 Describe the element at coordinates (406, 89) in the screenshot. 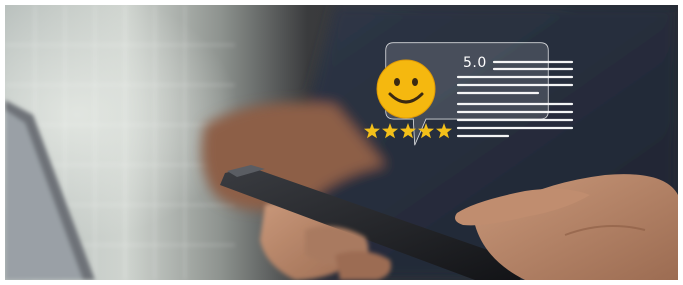

I see `smiley-face-icon` at that location.